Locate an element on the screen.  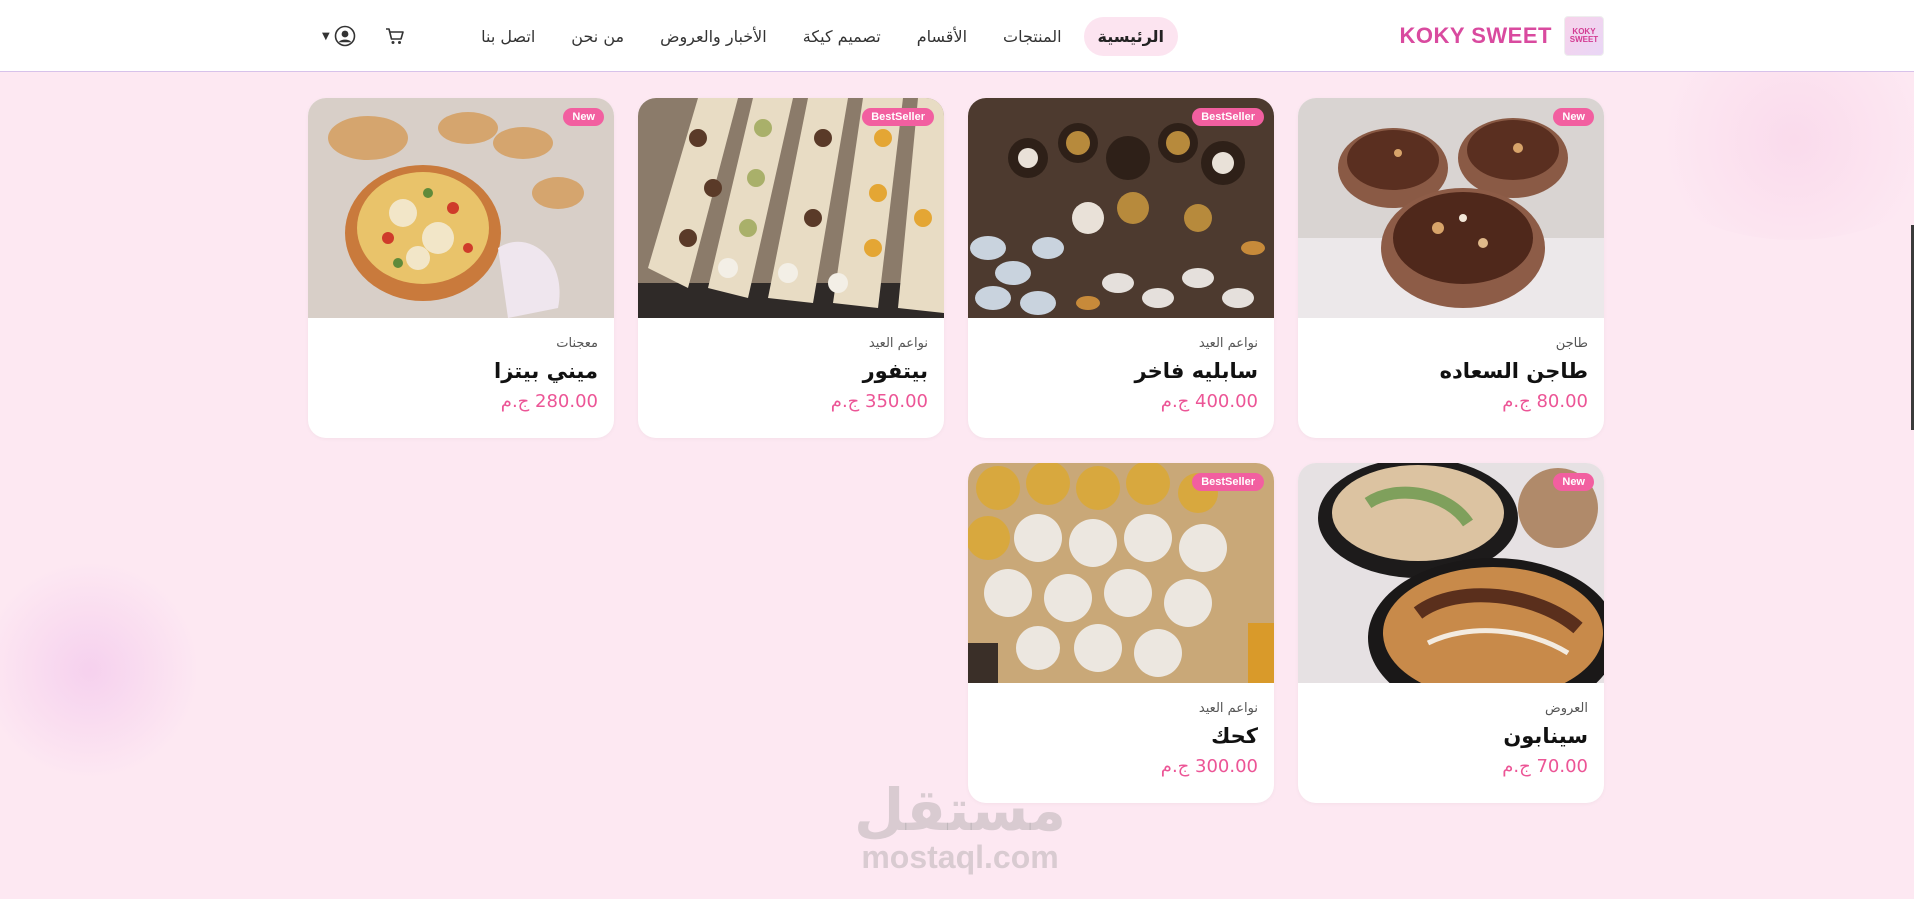
user-icon is located at coordinates (345, 36).